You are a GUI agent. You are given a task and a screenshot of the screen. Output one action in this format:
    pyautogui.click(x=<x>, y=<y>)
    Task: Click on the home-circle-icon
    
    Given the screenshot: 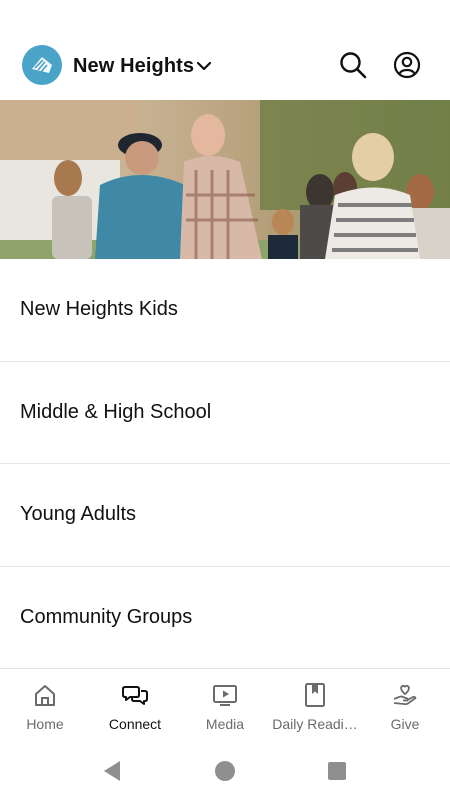 What is the action you would take?
    pyautogui.click(x=225, y=771)
    